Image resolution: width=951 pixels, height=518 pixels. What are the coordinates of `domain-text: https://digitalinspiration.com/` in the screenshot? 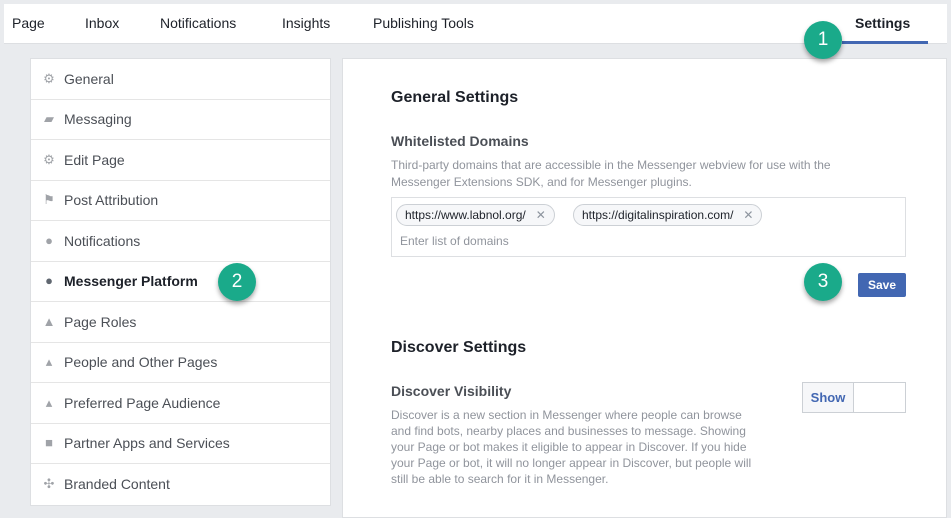 It's located at (658, 215).